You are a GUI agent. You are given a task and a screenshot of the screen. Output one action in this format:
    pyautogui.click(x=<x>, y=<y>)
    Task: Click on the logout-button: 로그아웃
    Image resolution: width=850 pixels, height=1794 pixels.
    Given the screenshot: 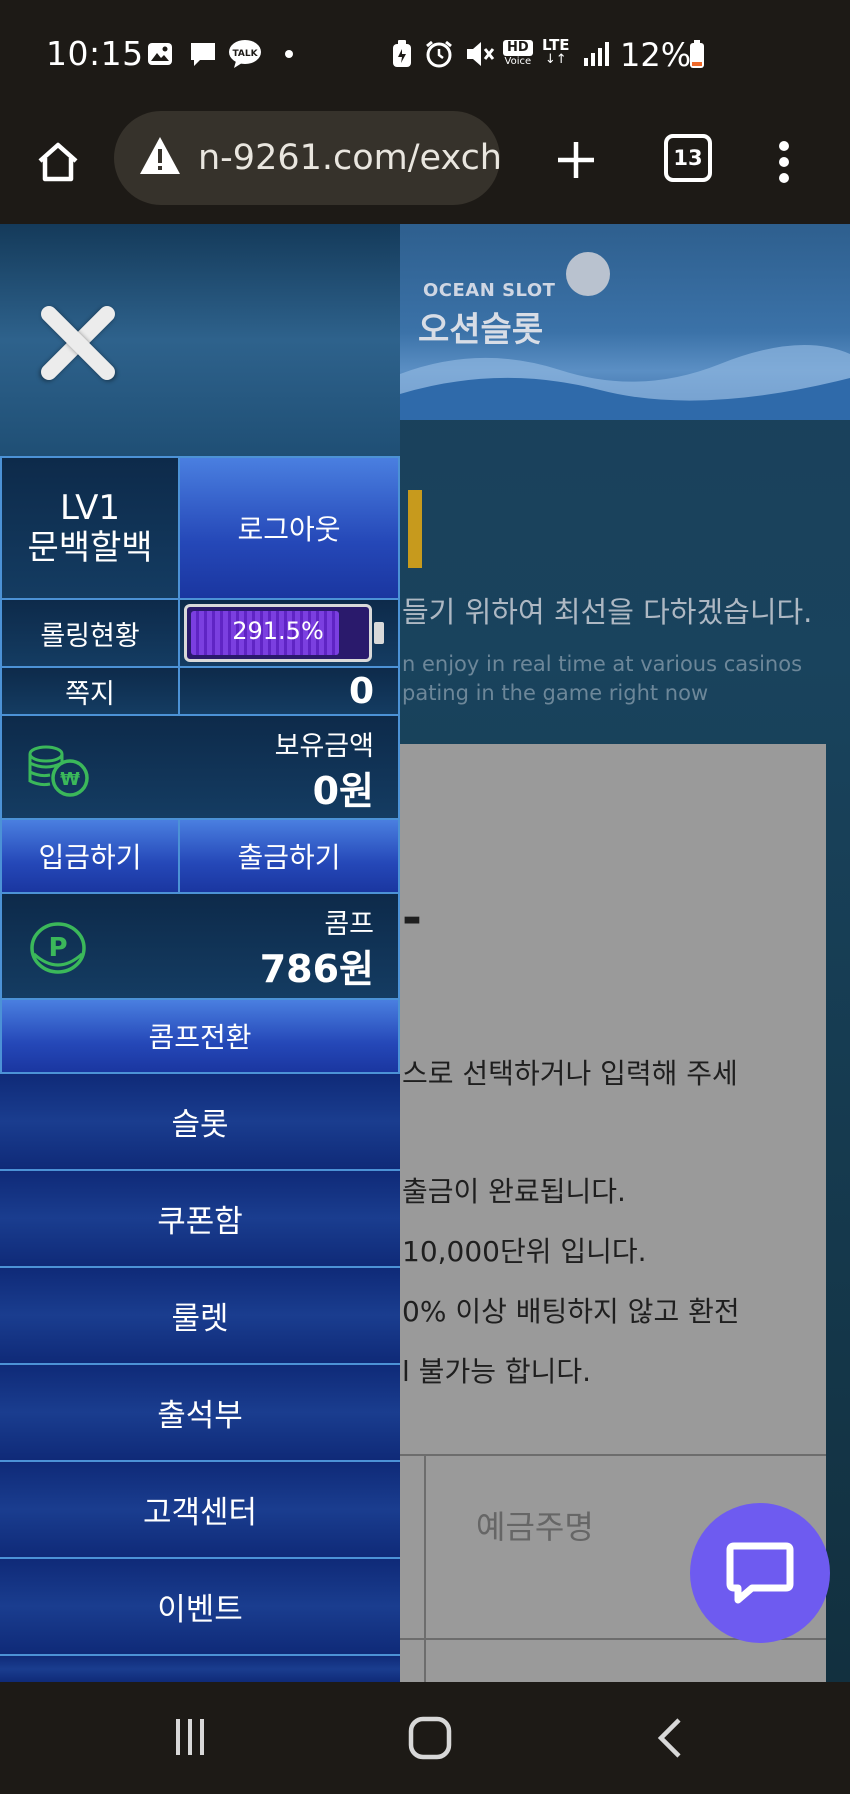 What is the action you would take?
    pyautogui.click(x=289, y=528)
    